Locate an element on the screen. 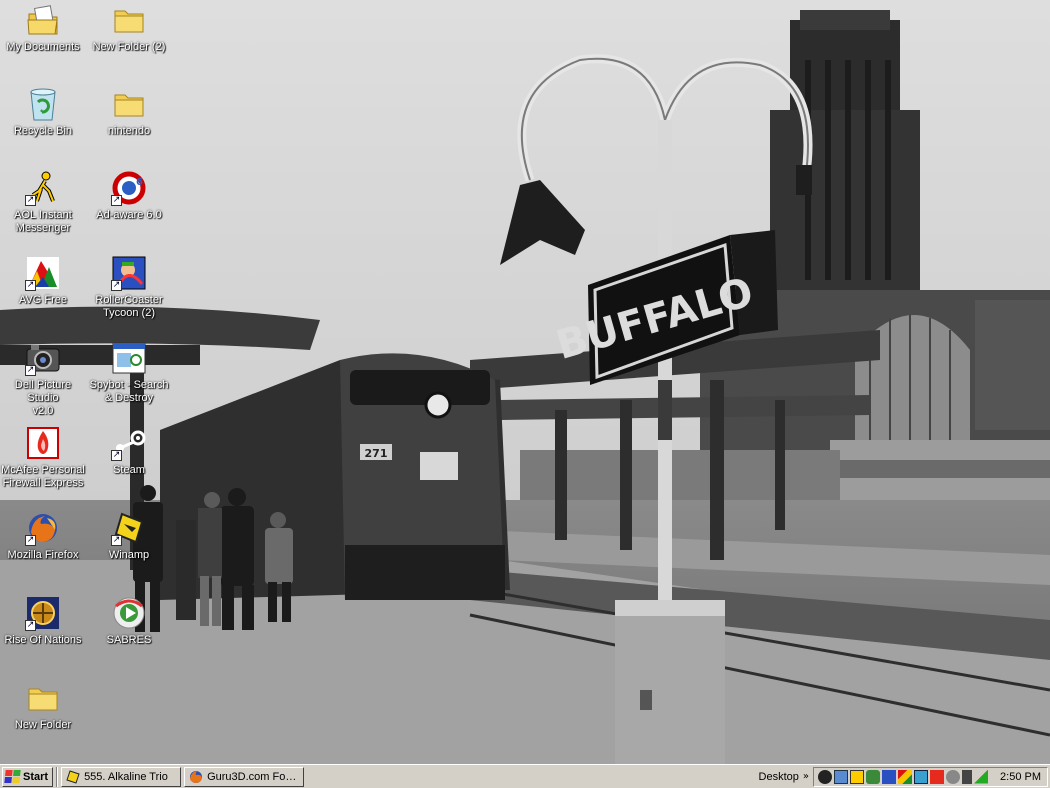  taskbar-button-winamp: 555. Alkaline Trio is located at coordinates (121, 776).